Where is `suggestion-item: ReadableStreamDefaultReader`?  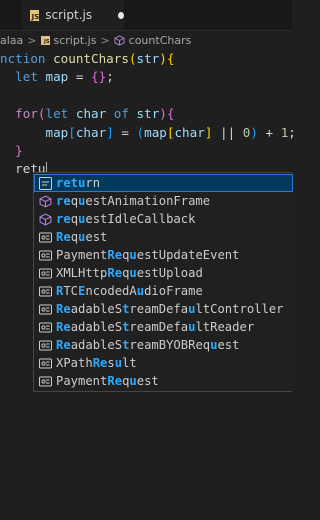 suggestion-item: ReadableStreamDefaultReader is located at coordinates (163, 327).